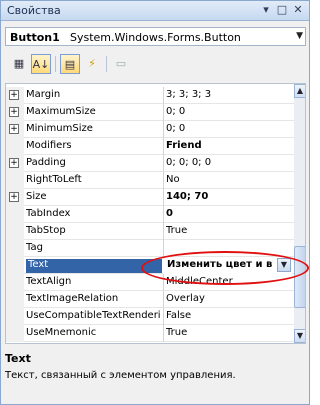  What do you see at coordinates (150, 214) in the screenshot?
I see `property-row: TabIndex 0` at bounding box center [150, 214].